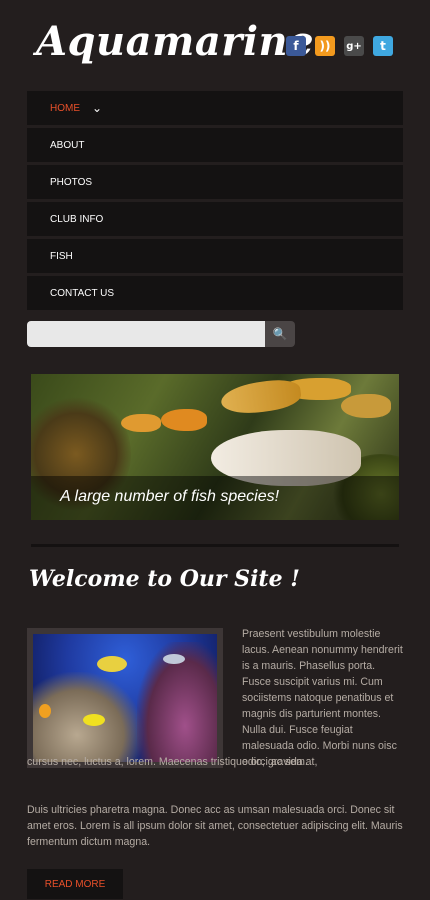 The image size is (430, 900). I want to click on nav-item-label: HOME, so click(65, 108).